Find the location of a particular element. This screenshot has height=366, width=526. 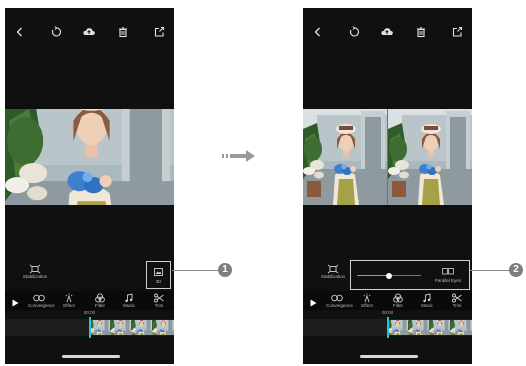

3d-adjust-panel: Parallel Eyes is located at coordinates (410, 275).